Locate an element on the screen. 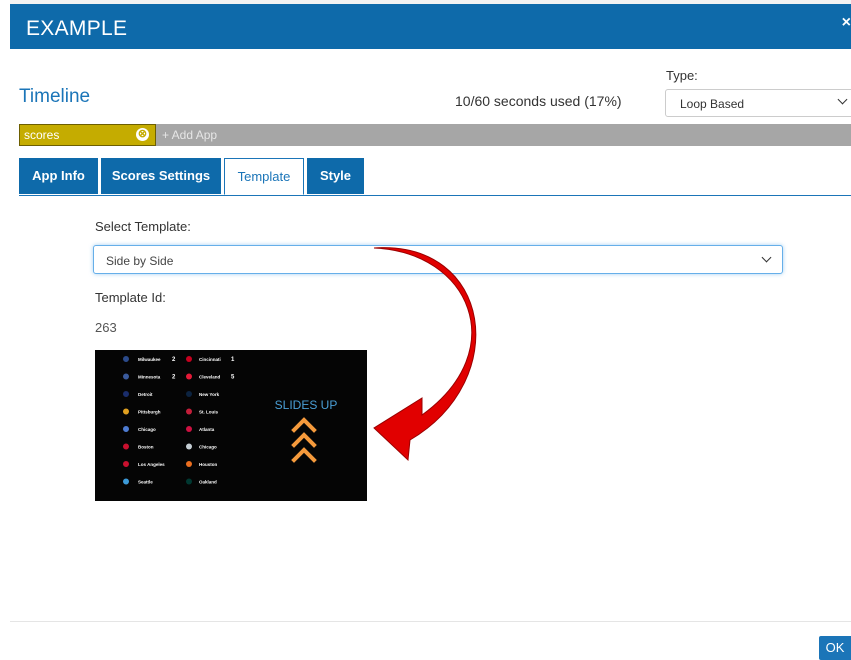  template-id-value: 263 is located at coordinates (106, 327).